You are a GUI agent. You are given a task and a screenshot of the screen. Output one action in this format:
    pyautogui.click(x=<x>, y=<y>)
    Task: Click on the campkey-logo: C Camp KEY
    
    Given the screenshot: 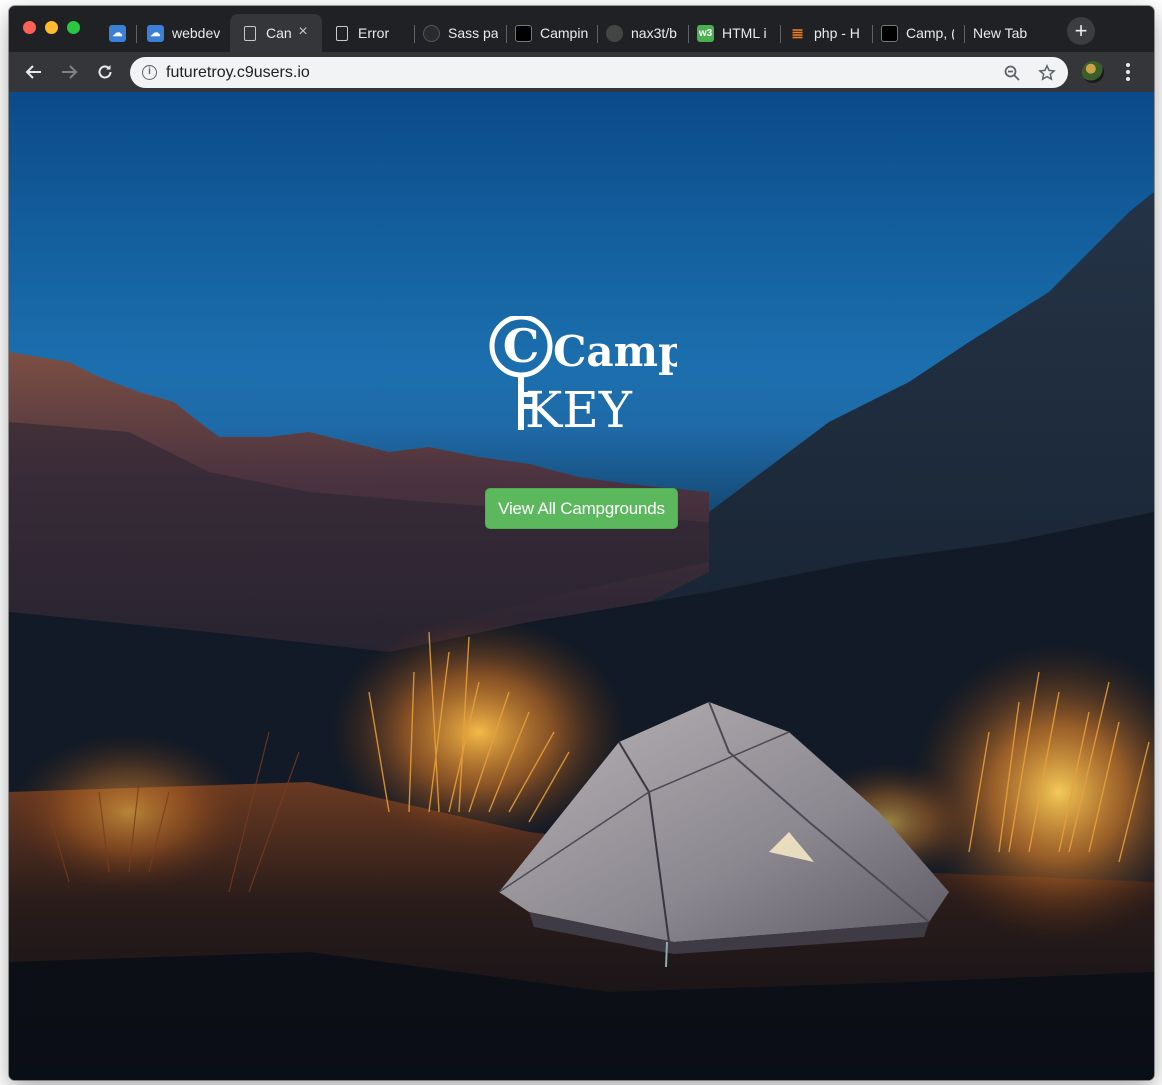 What is the action you would take?
    pyautogui.click(x=583, y=374)
    